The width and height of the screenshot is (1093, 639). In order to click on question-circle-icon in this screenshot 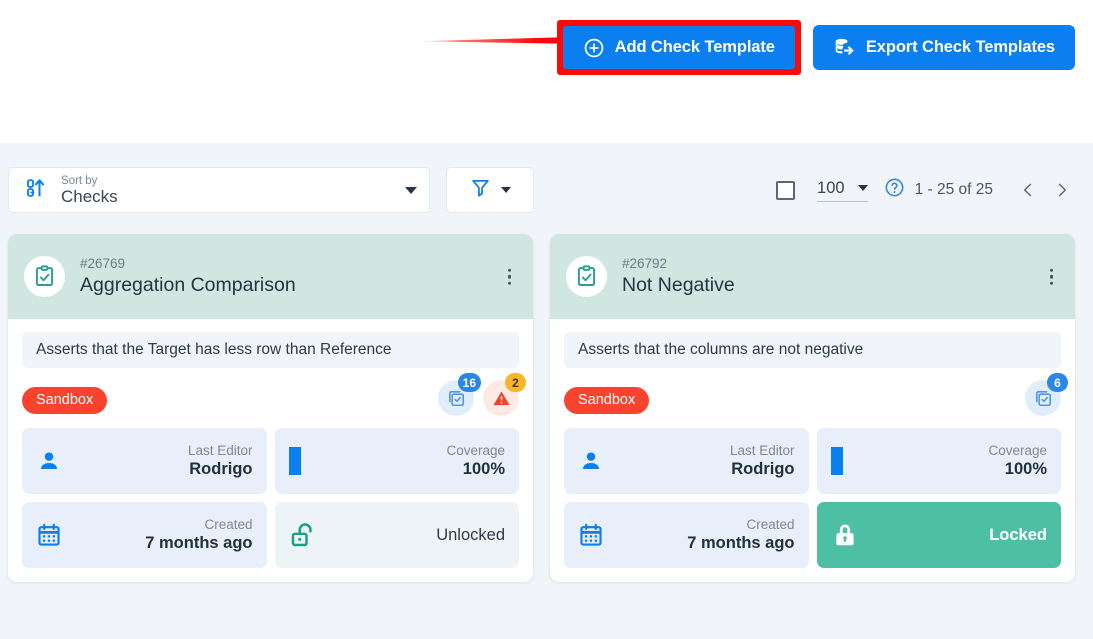, I will do `click(894, 190)`.